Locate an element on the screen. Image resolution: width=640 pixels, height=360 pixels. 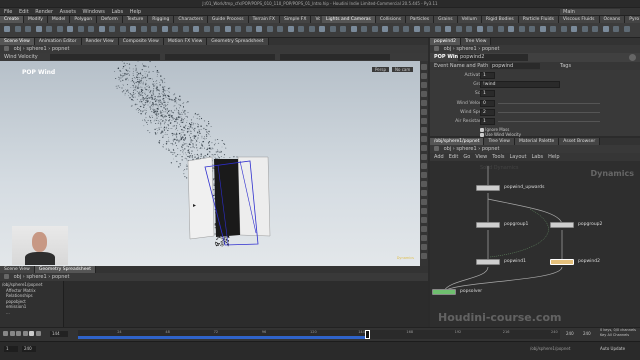
menu-windows: Windows is located at coordinates (94, 12).